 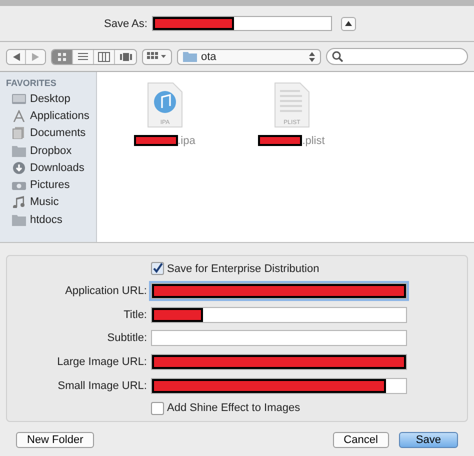 What do you see at coordinates (19, 185) in the screenshot?
I see `camera-icon` at bounding box center [19, 185].